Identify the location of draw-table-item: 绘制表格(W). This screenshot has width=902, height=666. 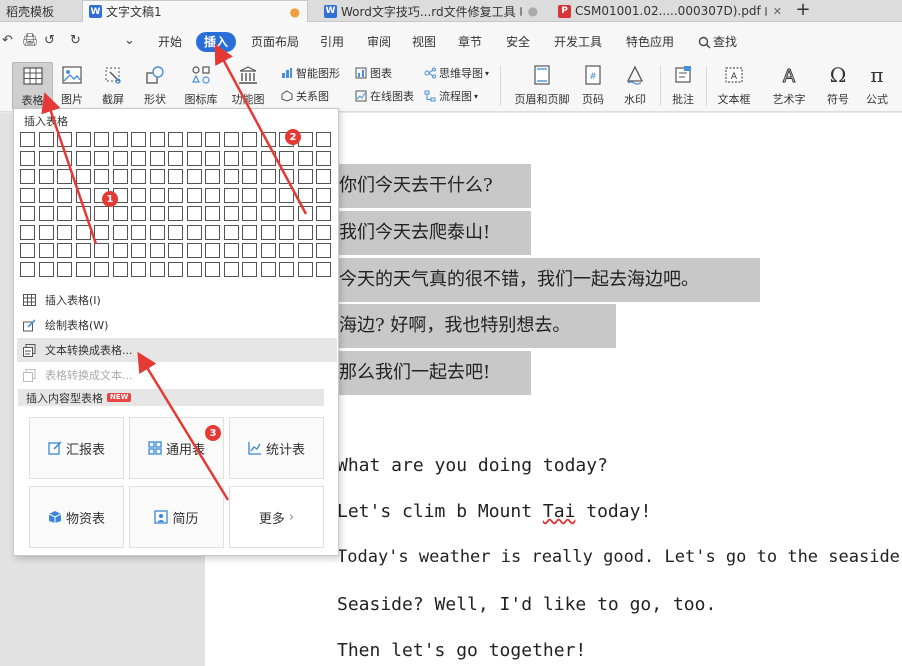
(177, 325).